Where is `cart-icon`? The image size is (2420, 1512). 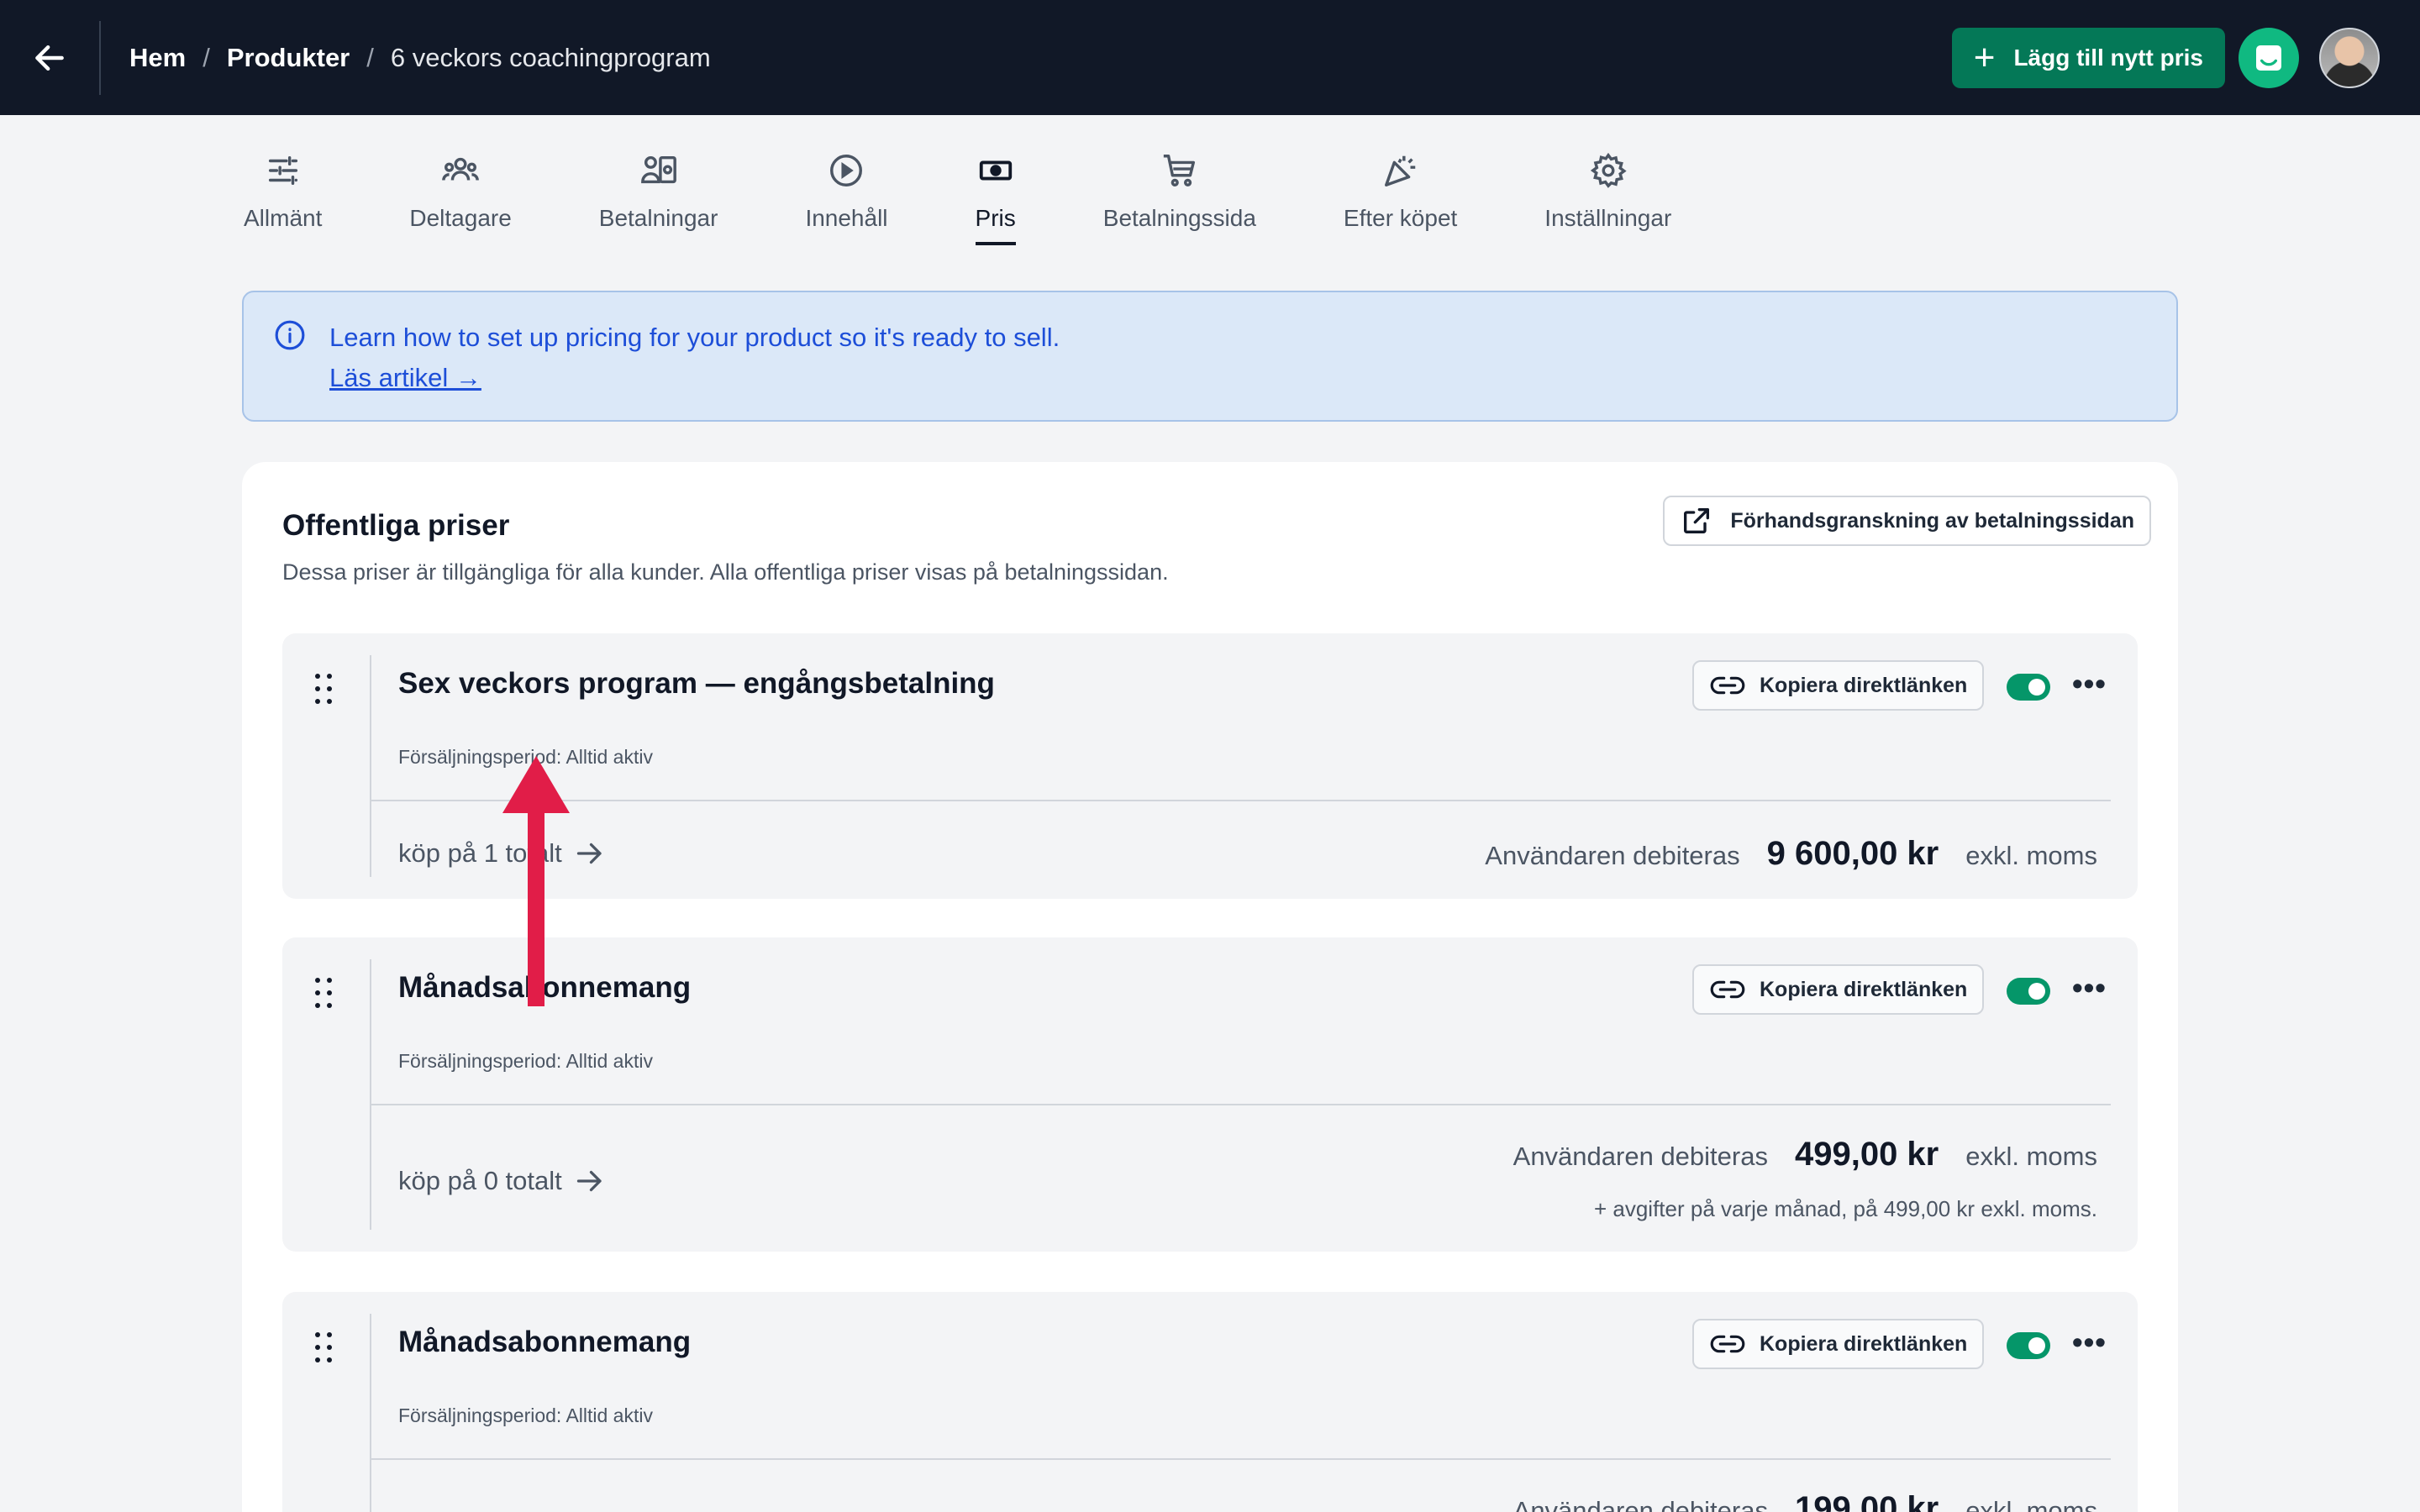
cart-icon is located at coordinates (1179, 170).